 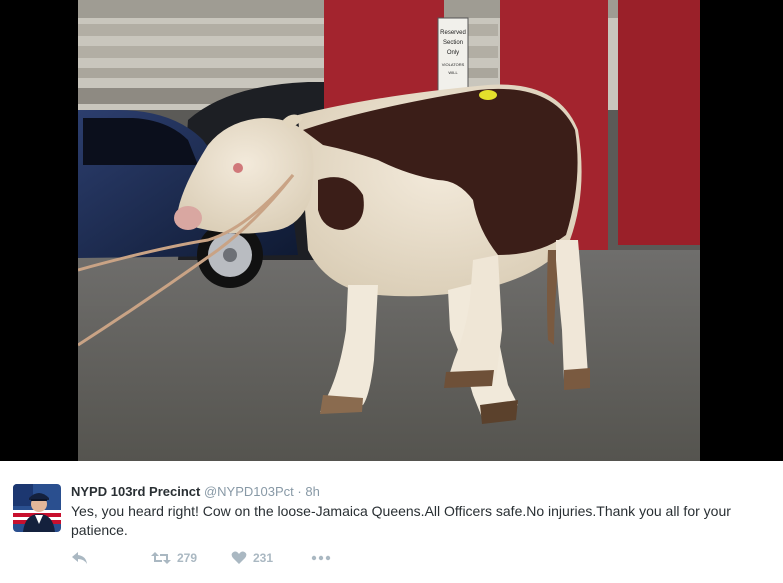 I want to click on like-button: 231, so click(x=271, y=558).